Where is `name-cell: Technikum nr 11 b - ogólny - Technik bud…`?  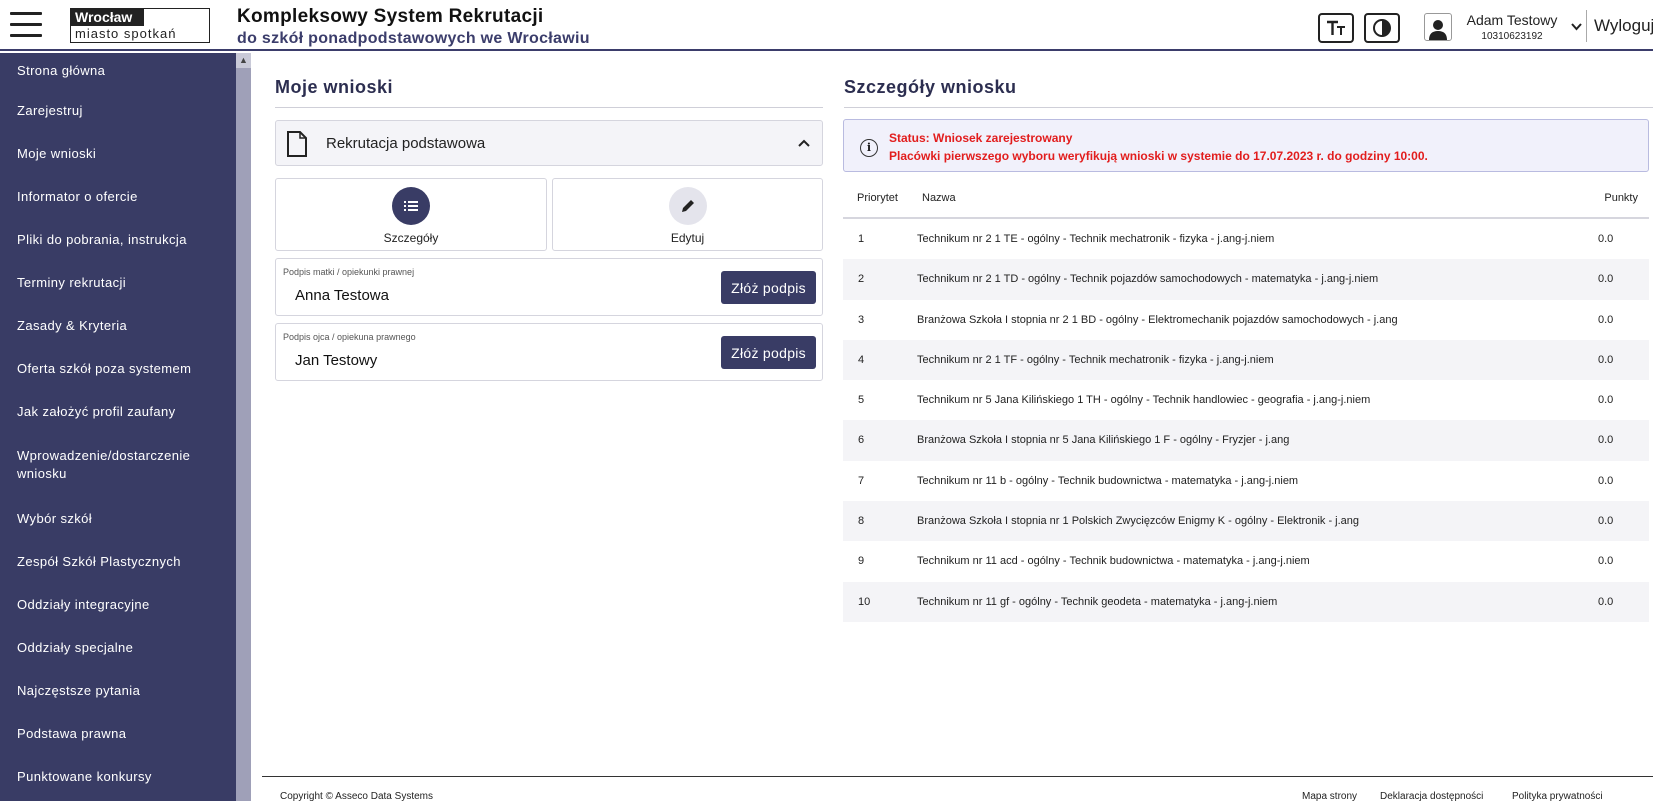 name-cell: Technikum nr 11 b - ogólny - Technik bud… is located at coordinates (1108, 480).